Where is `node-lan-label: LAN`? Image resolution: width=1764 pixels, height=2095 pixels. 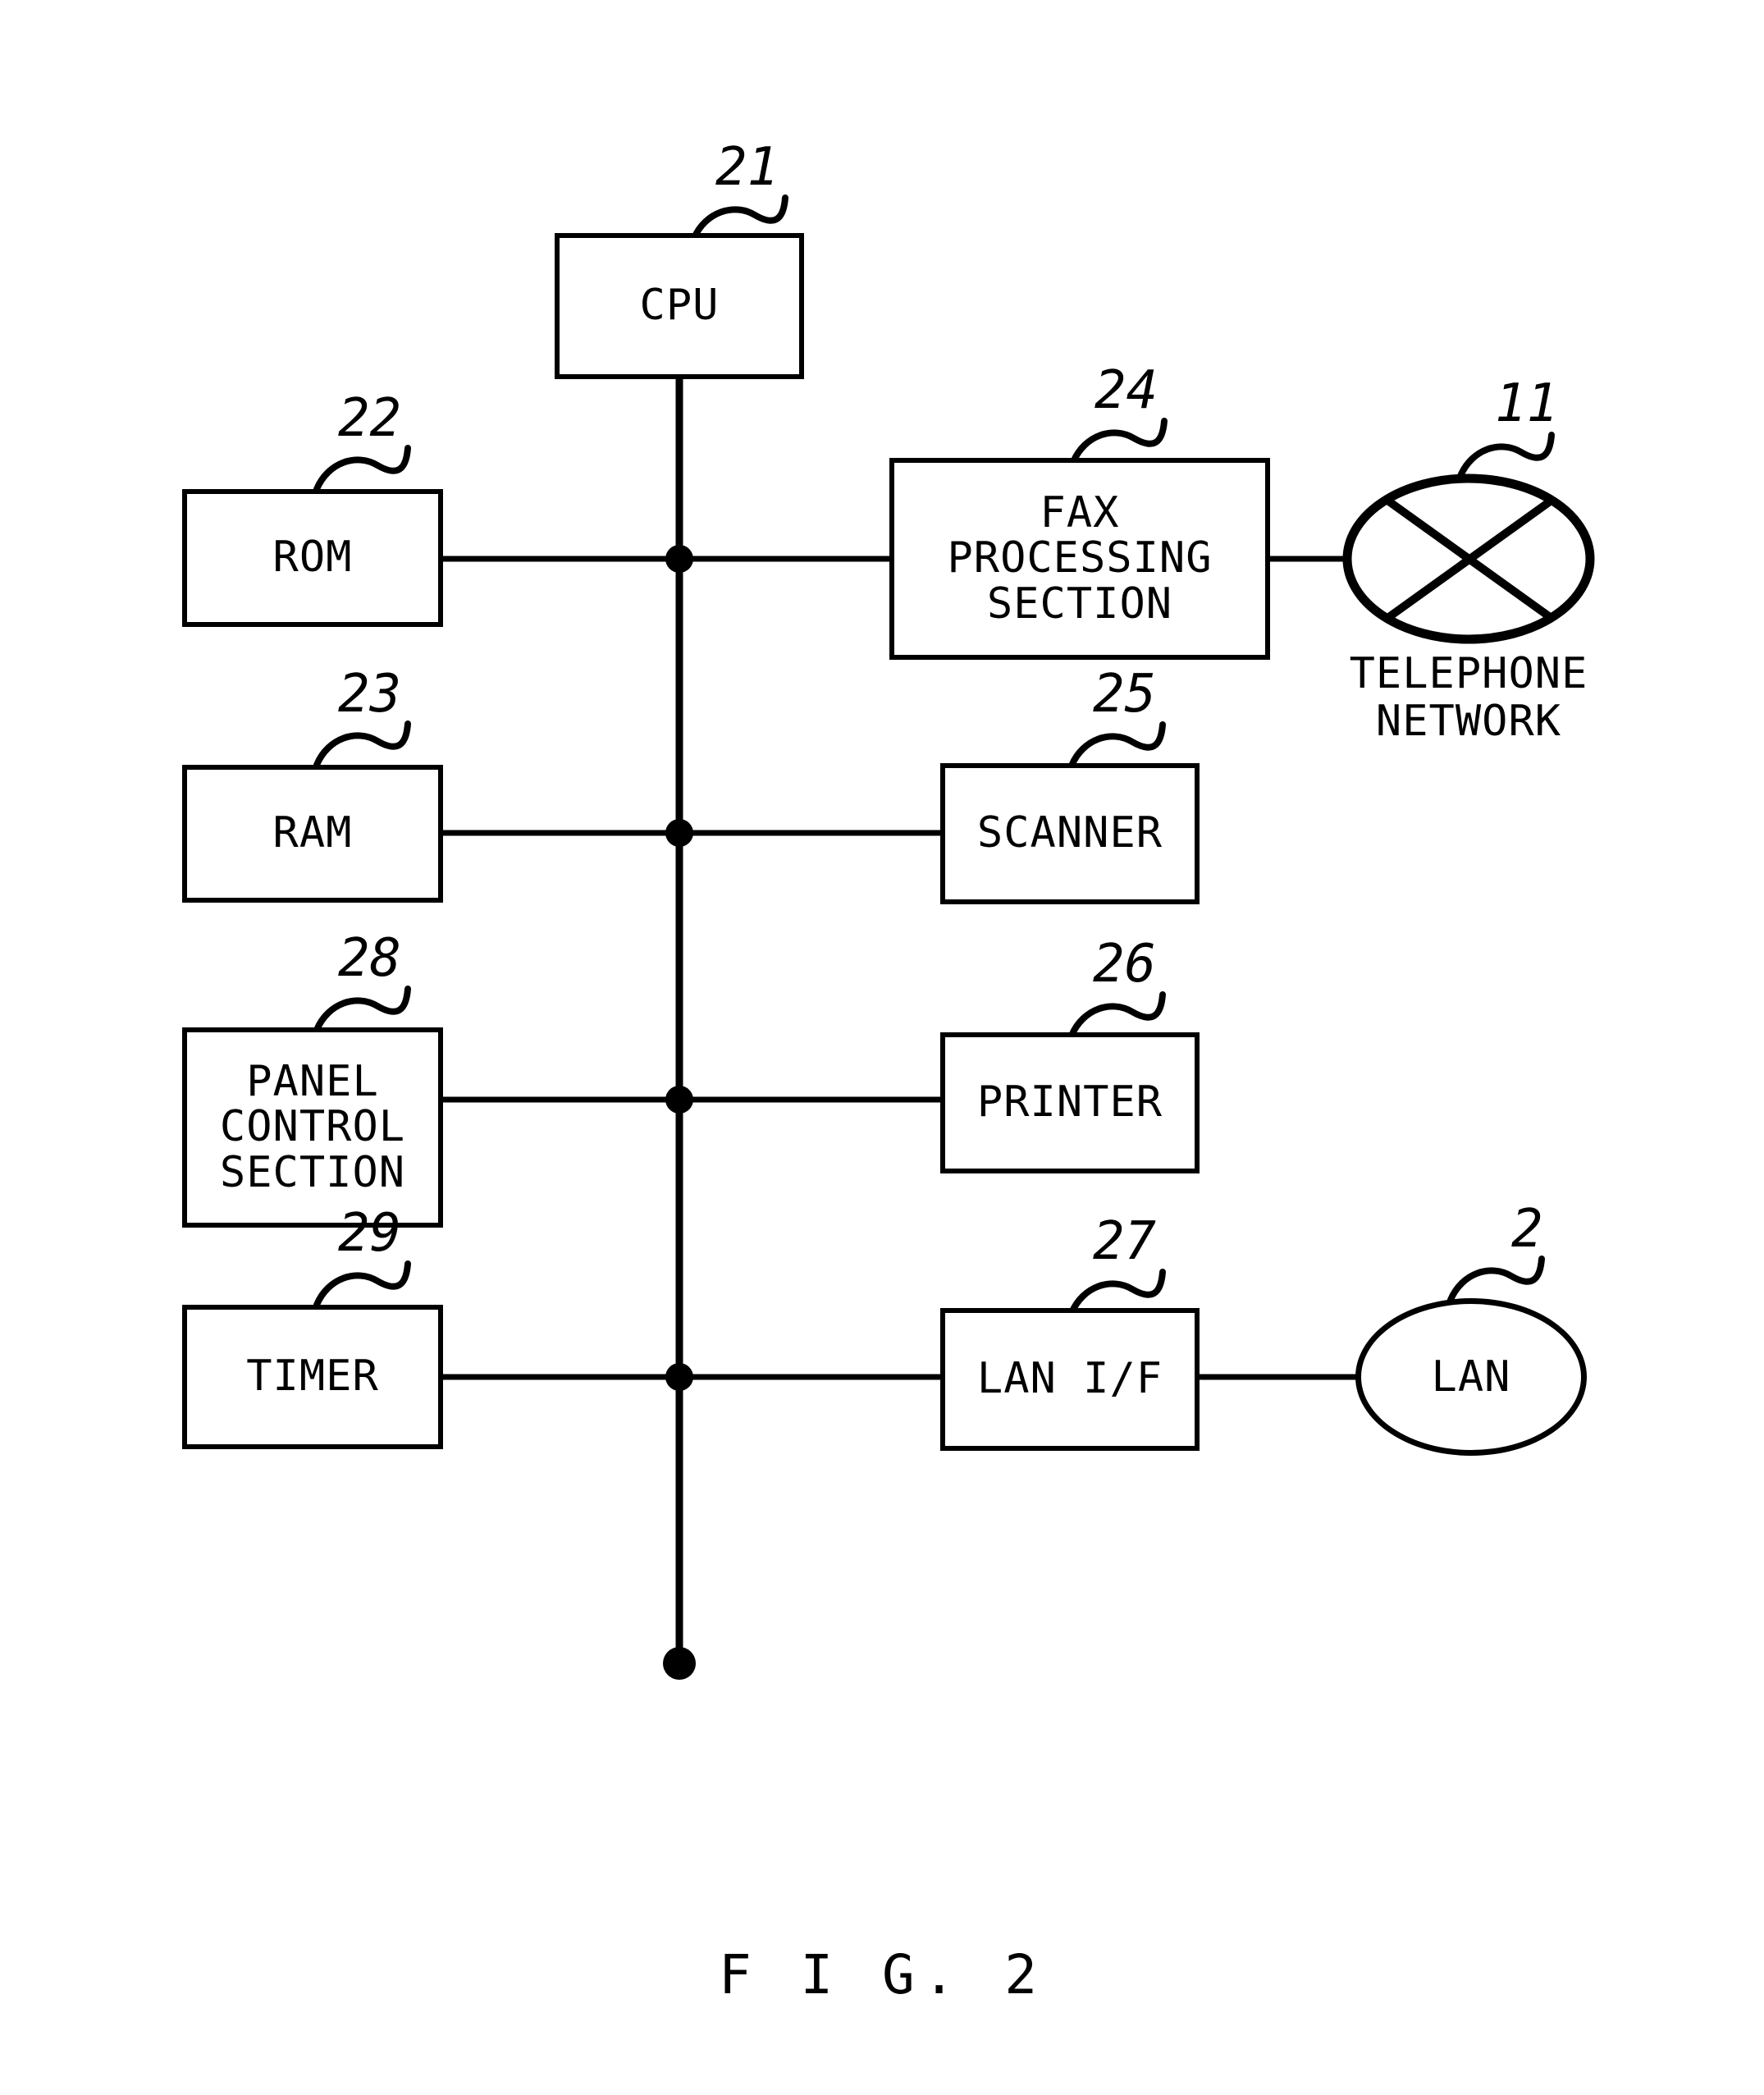 node-lan-label: LAN is located at coordinates (1471, 1377).